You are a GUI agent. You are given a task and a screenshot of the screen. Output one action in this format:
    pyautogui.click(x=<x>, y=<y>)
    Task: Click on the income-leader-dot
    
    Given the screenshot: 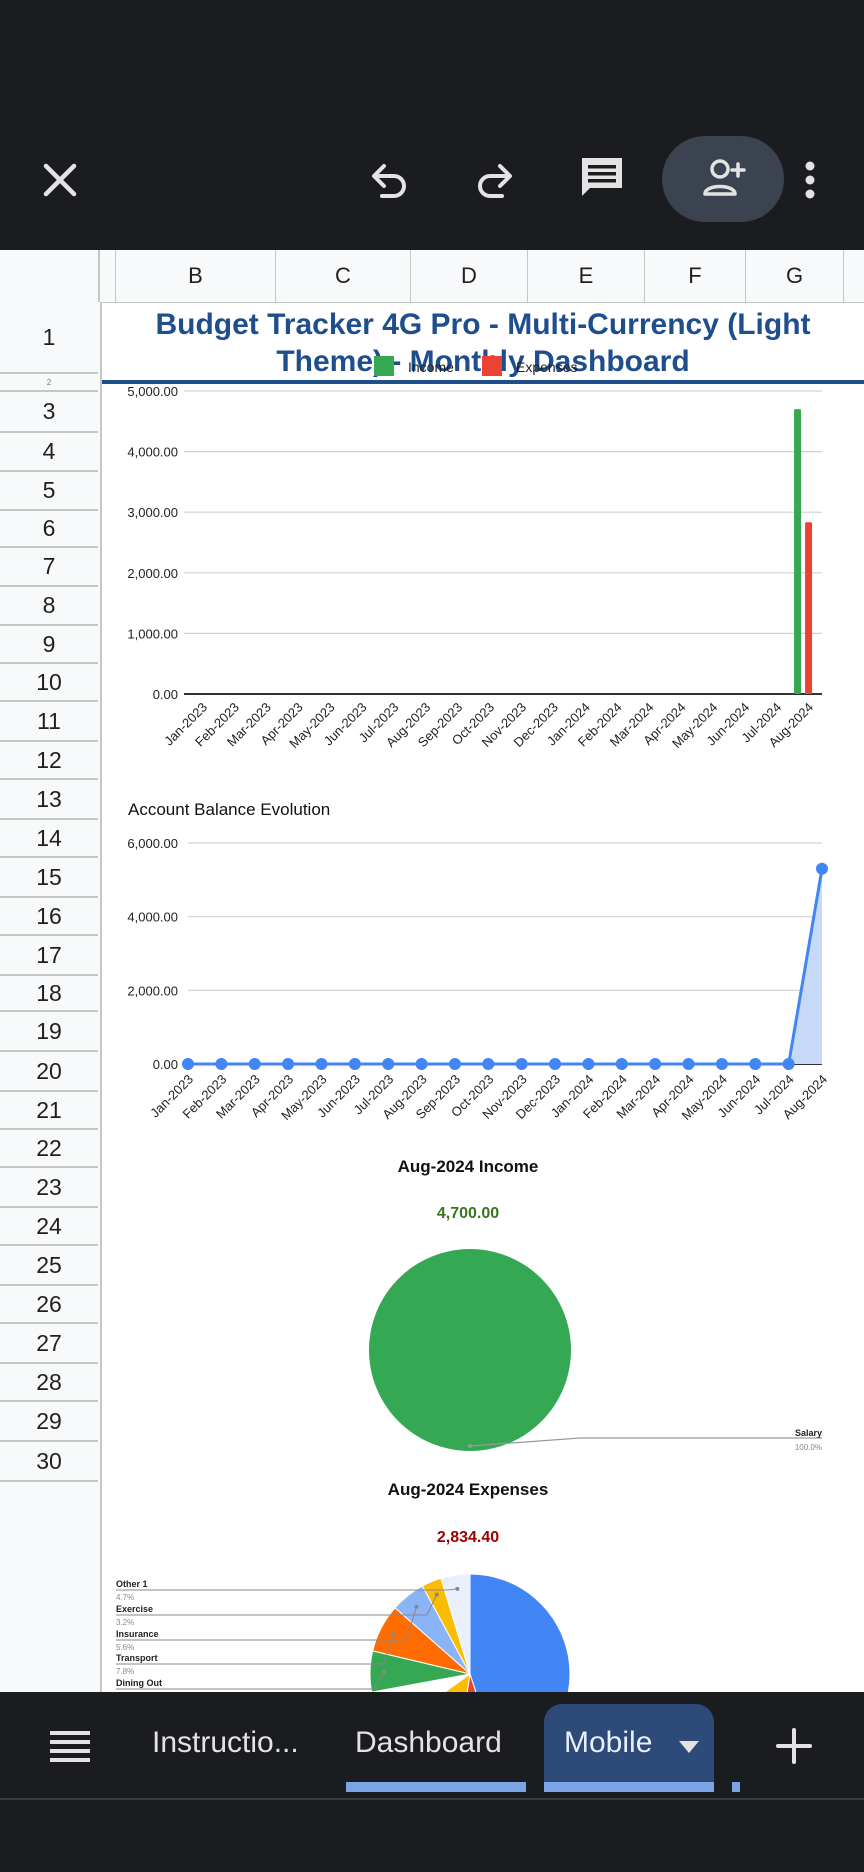 What is the action you would take?
    pyautogui.click(x=470, y=1446)
    